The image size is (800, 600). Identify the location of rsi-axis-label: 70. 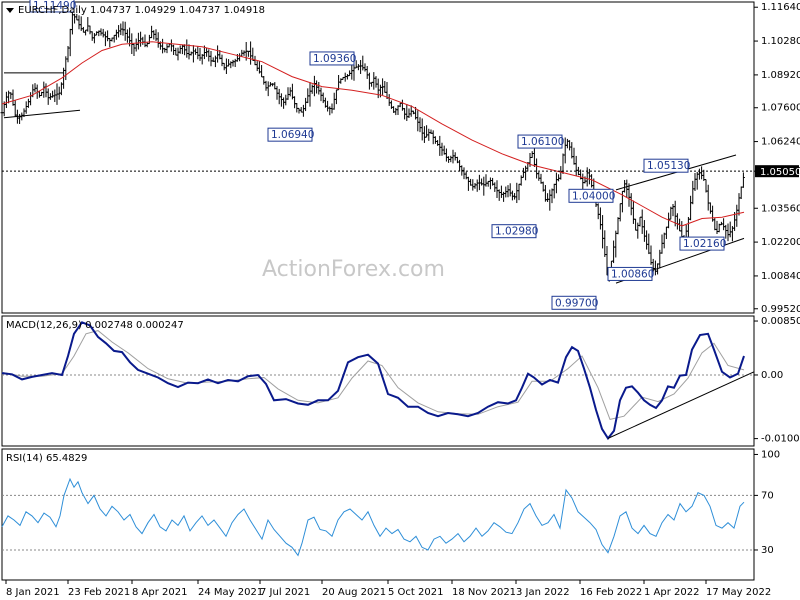
(767, 495).